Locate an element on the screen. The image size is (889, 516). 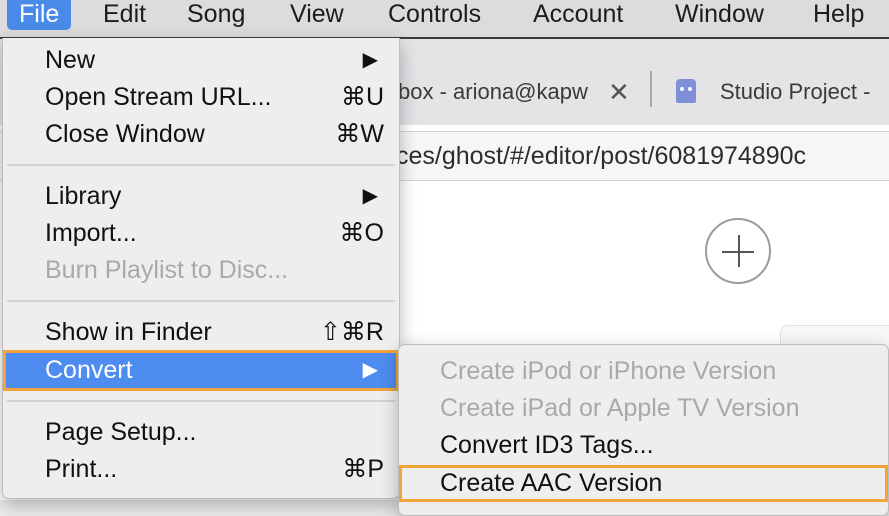
studio-favicon-icon is located at coordinates (686, 91).